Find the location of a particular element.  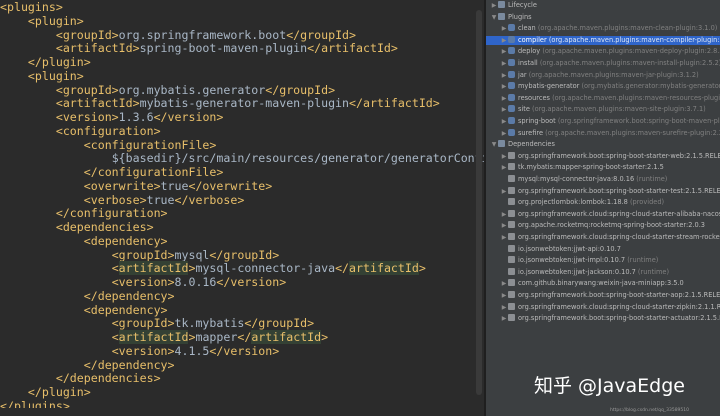

code-line: <groupId>mysql</groupId> is located at coordinates (242, 255).